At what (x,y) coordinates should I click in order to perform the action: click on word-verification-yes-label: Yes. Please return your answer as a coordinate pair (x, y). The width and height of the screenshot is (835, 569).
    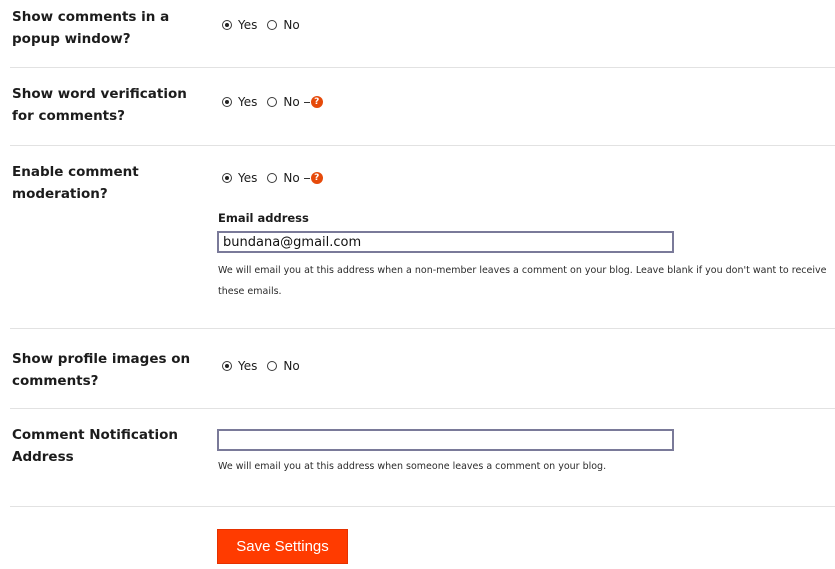
    Looking at the image, I should click on (247, 102).